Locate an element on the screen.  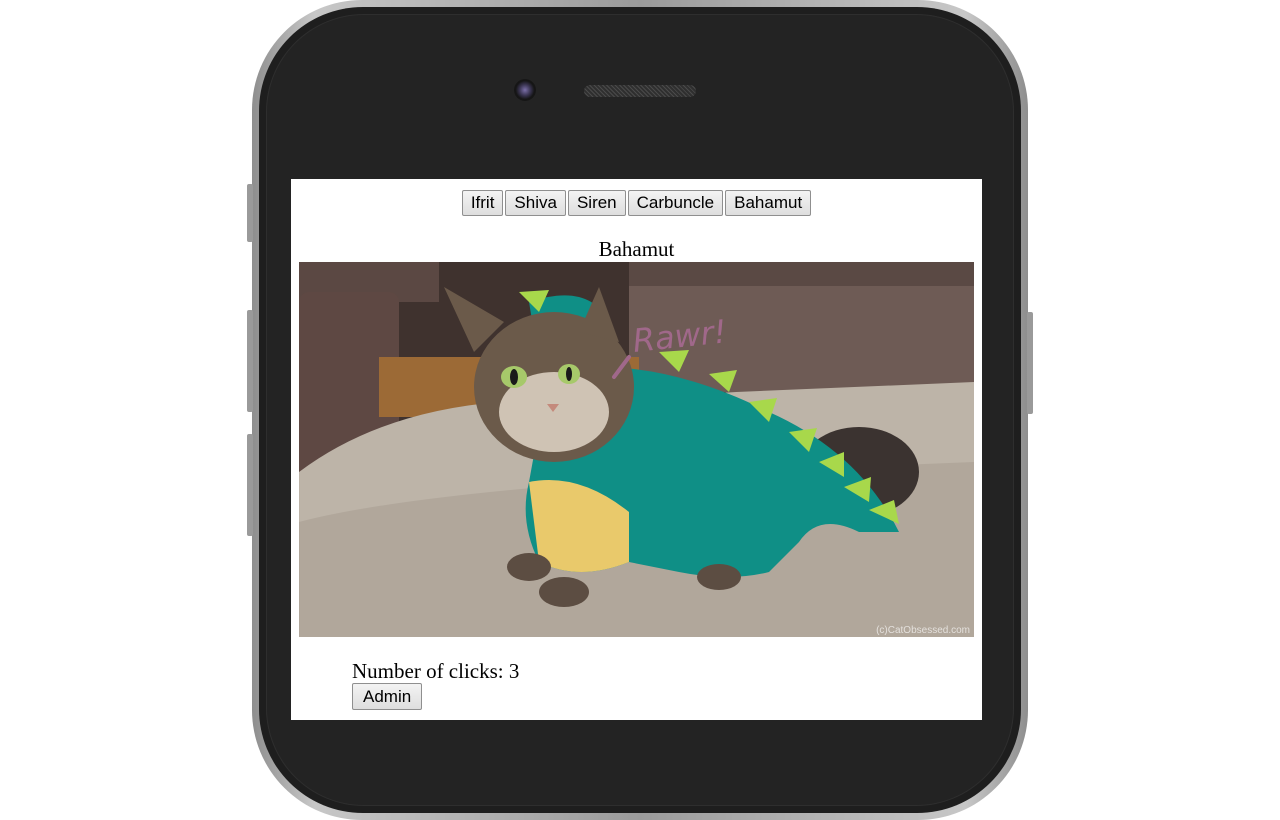
power-button is located at coordinates (1030, 363).